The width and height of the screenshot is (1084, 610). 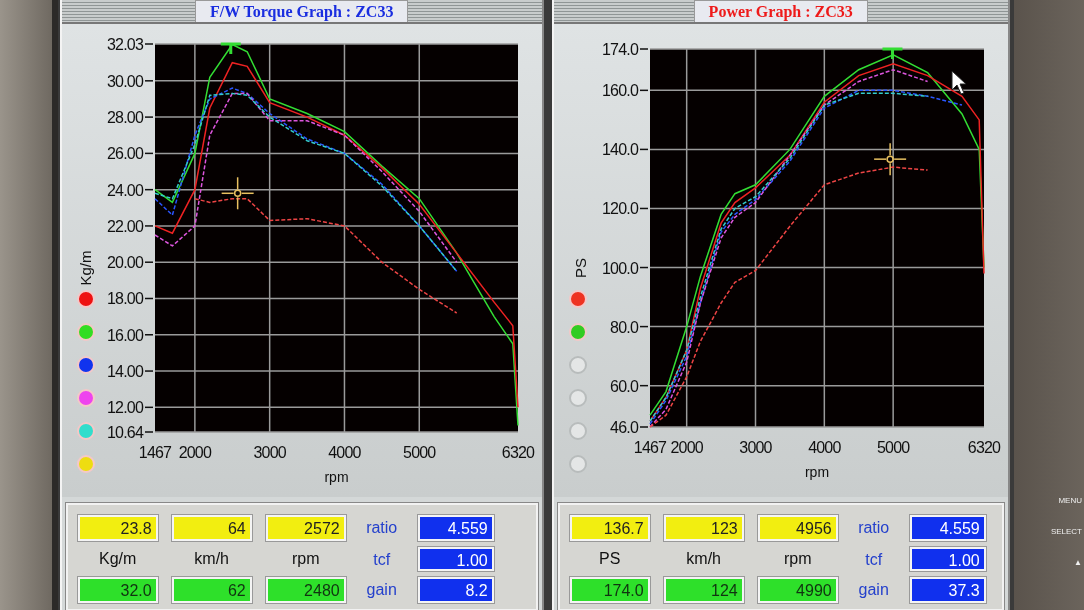 I want to click on peak-value-field: 174.0, so click(x=609, y=590).